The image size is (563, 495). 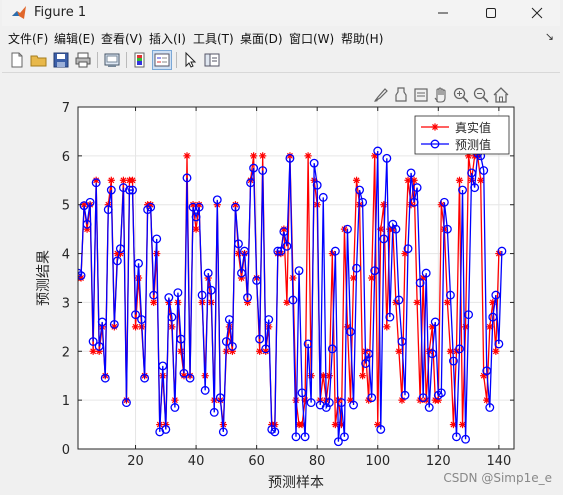 I want to click on x-tick-label: 60, so click(x=256, y=461).